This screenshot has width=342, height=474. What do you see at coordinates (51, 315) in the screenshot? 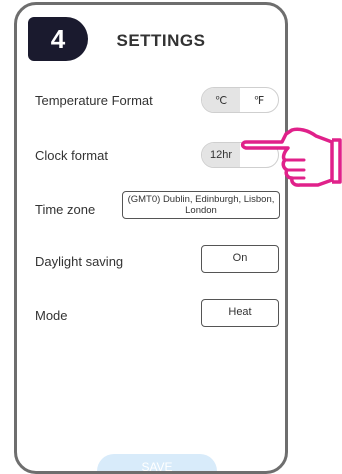
I see `mode-label: Mode` at bounding box center [51, 315].